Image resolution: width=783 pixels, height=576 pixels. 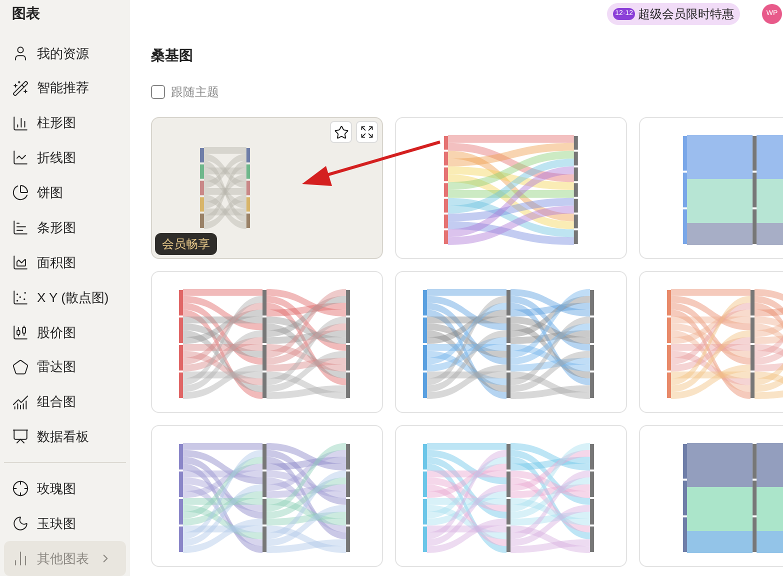 I want to click on sidebar-item: 条形图, so click(x=65, y=228).